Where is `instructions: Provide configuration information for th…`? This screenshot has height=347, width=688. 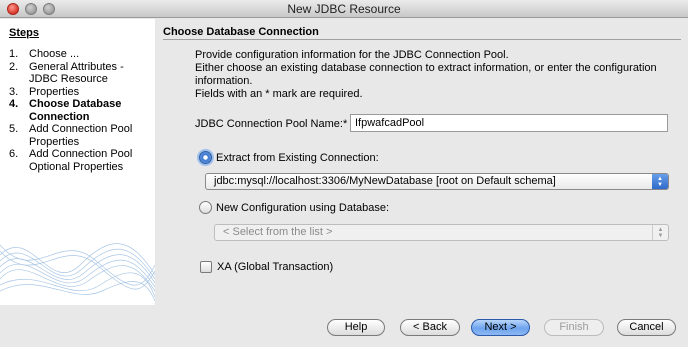 instructions: Provide configuration information for th… is located at coordinates (435, 75).